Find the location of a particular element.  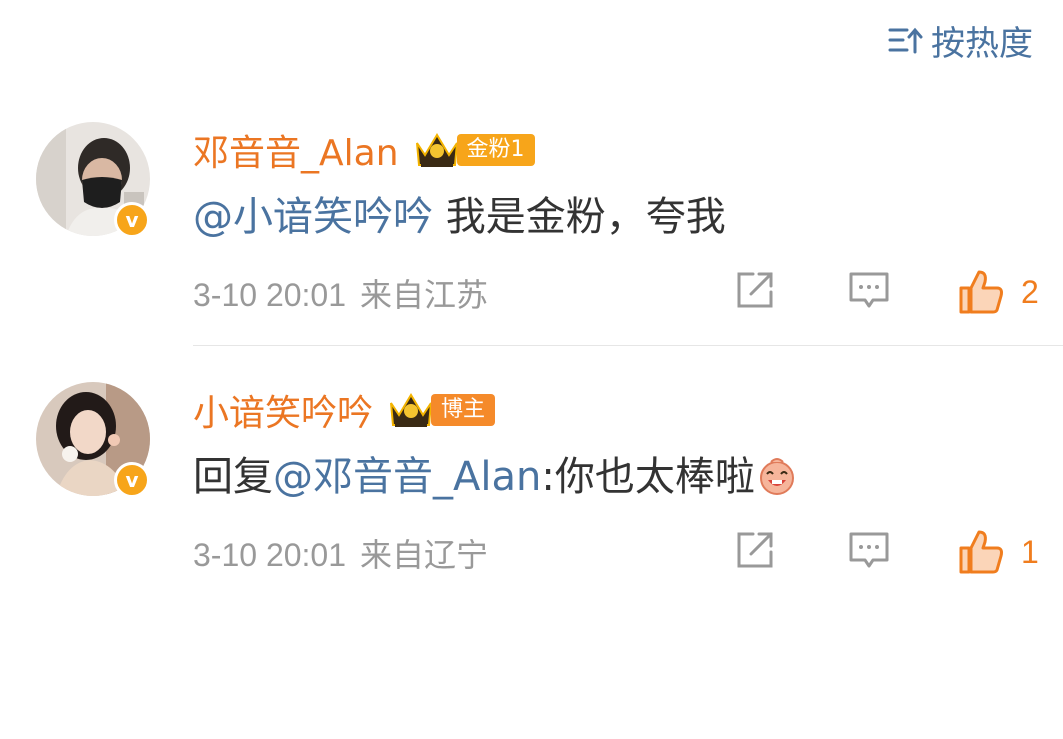

like-button: 1 is located at coordinates (998, 552).